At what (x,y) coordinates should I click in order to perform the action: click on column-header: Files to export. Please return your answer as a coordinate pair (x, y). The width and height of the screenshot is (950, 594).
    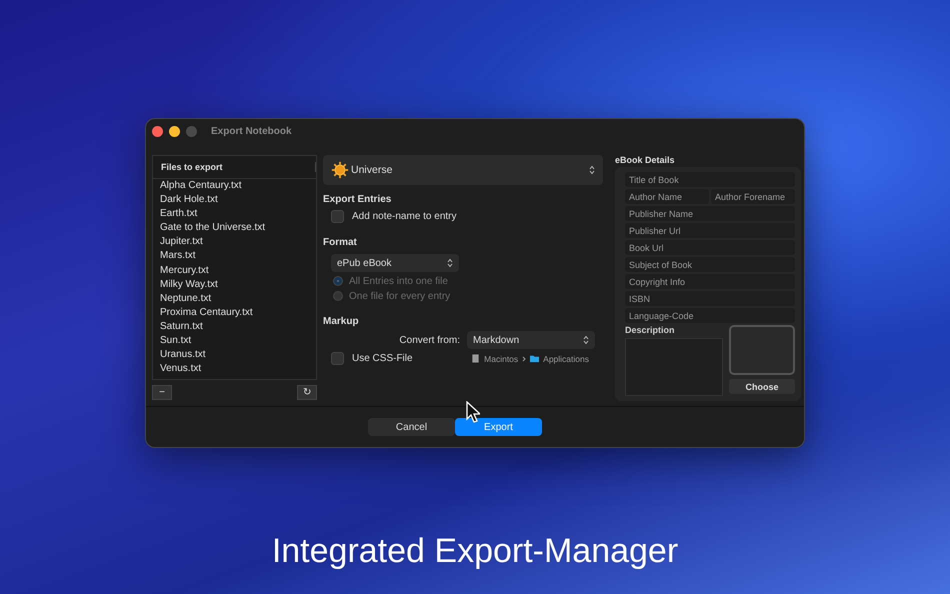
    Looking at the image, I should click on (234, 167).